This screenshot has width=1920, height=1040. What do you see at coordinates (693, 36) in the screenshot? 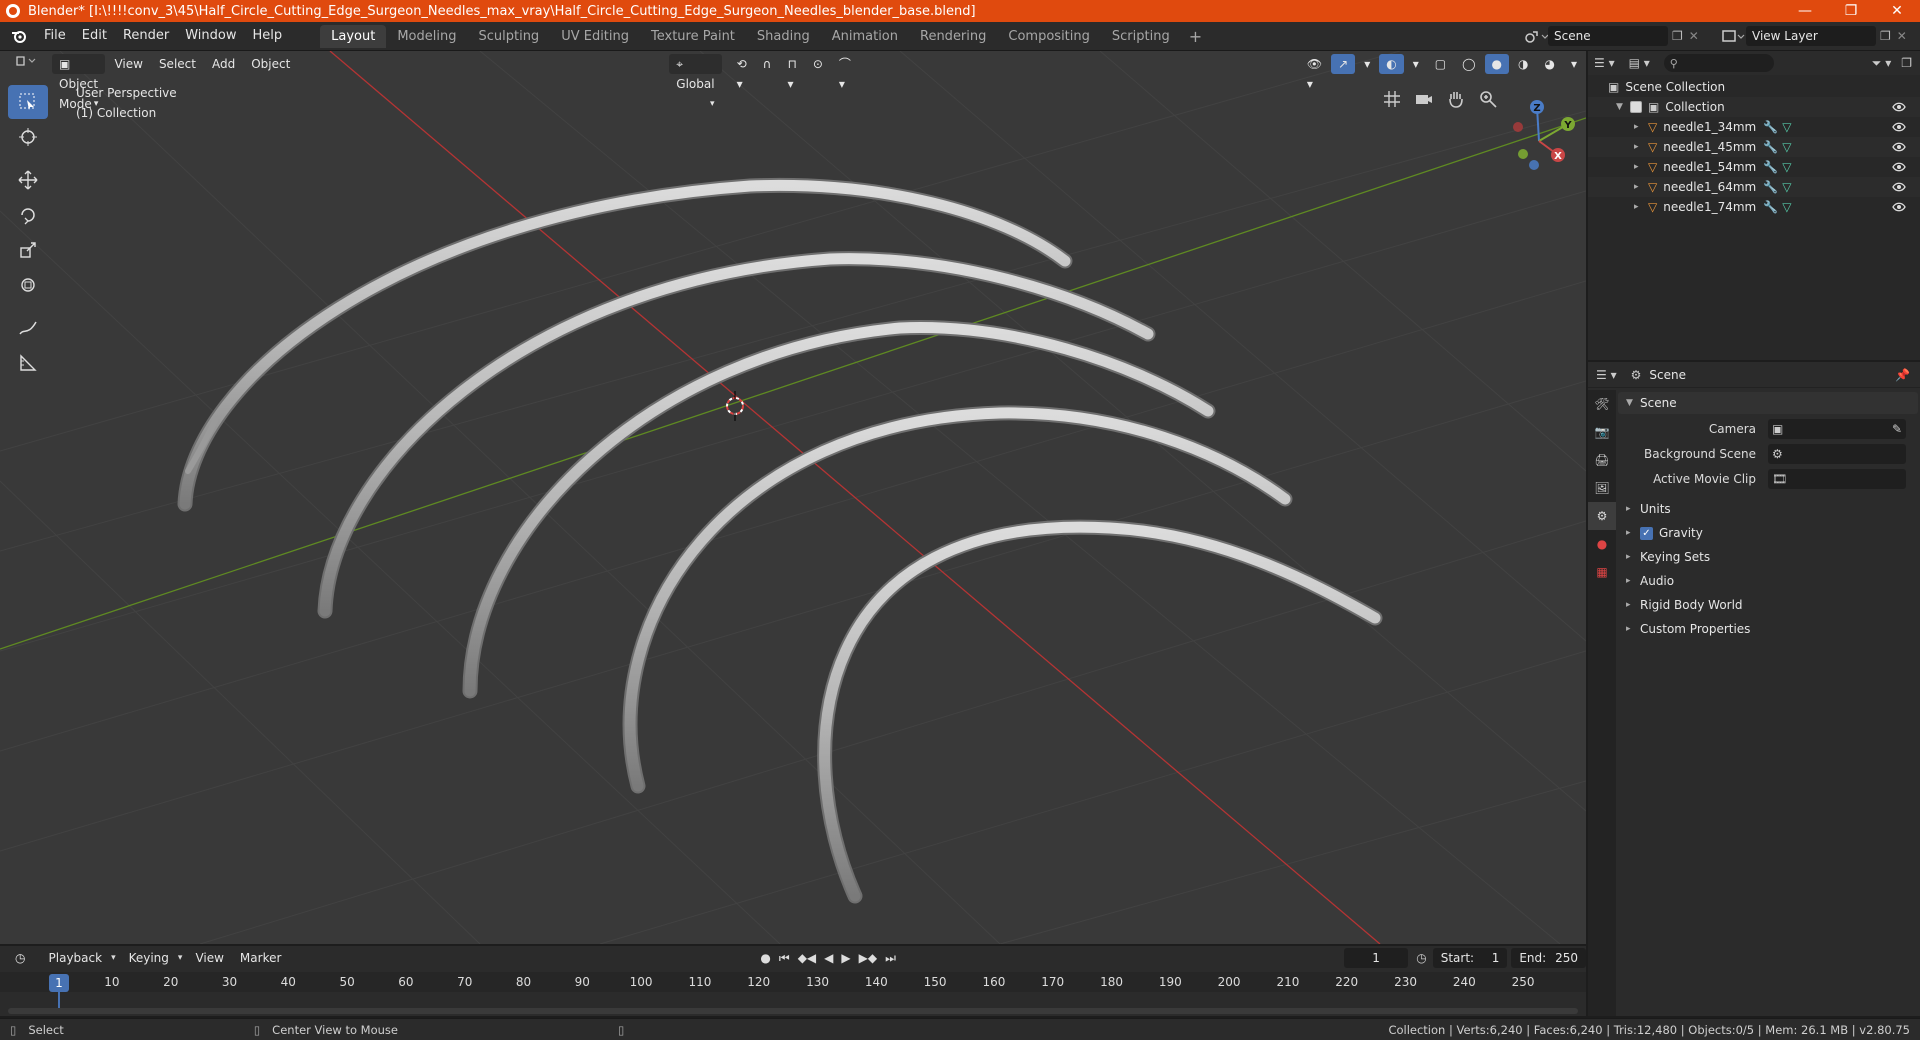
I see `tab-texture-paint: Texture Paint` at bounding box center [693, 36].